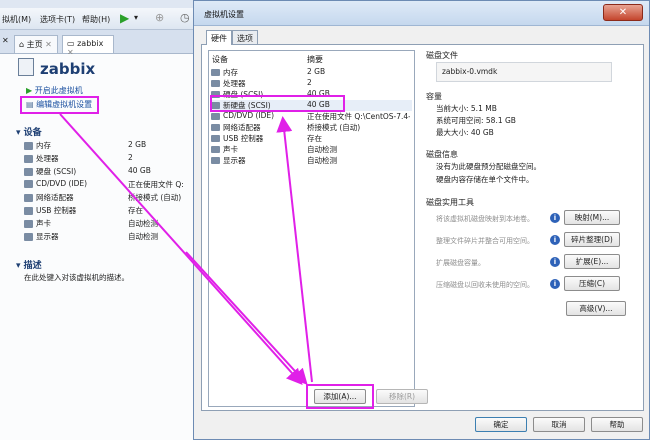  Describe the element at coordinates (246, 318) in the screenshot. I see `arrow-to-add-button` at that location.